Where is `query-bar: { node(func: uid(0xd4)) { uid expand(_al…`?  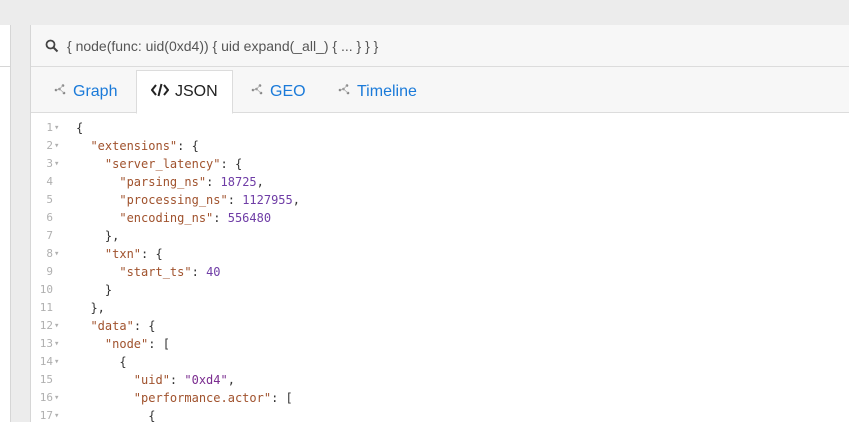 query-bar: { node(func: uid(0xd4)) { uid expand(_al… is located at coordinates (440, 46).